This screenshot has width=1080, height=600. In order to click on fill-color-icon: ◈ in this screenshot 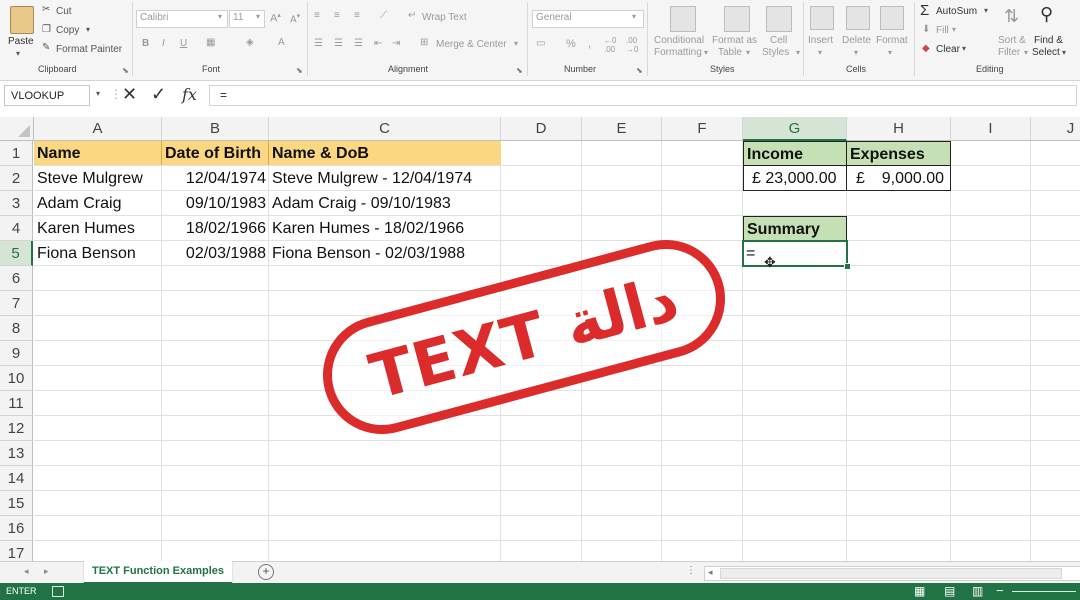, I will do `click(250, 42)`.